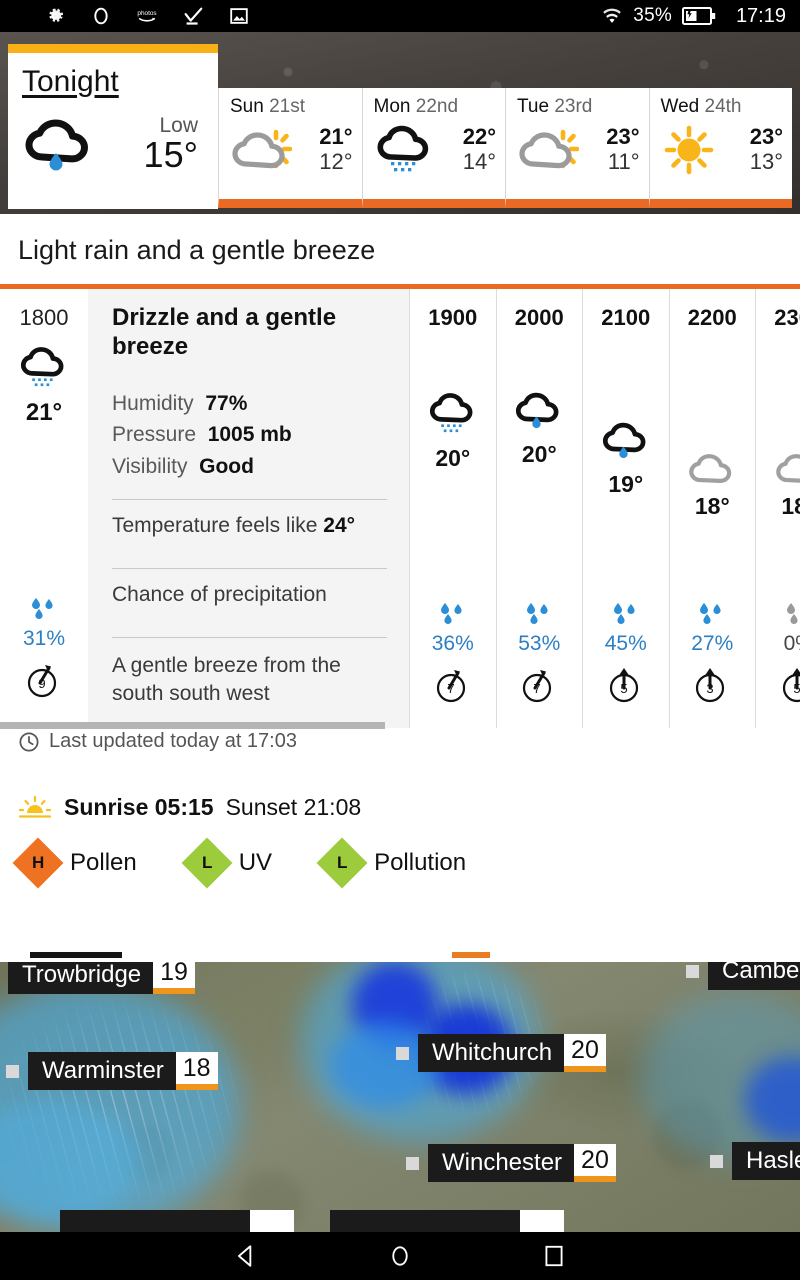 The width and height of the screenshot is (800, 1280). What do you see at coordinates (698, 16) in the screenshot?
I see `battery-charging-icon` at bounding box center [698, 16].